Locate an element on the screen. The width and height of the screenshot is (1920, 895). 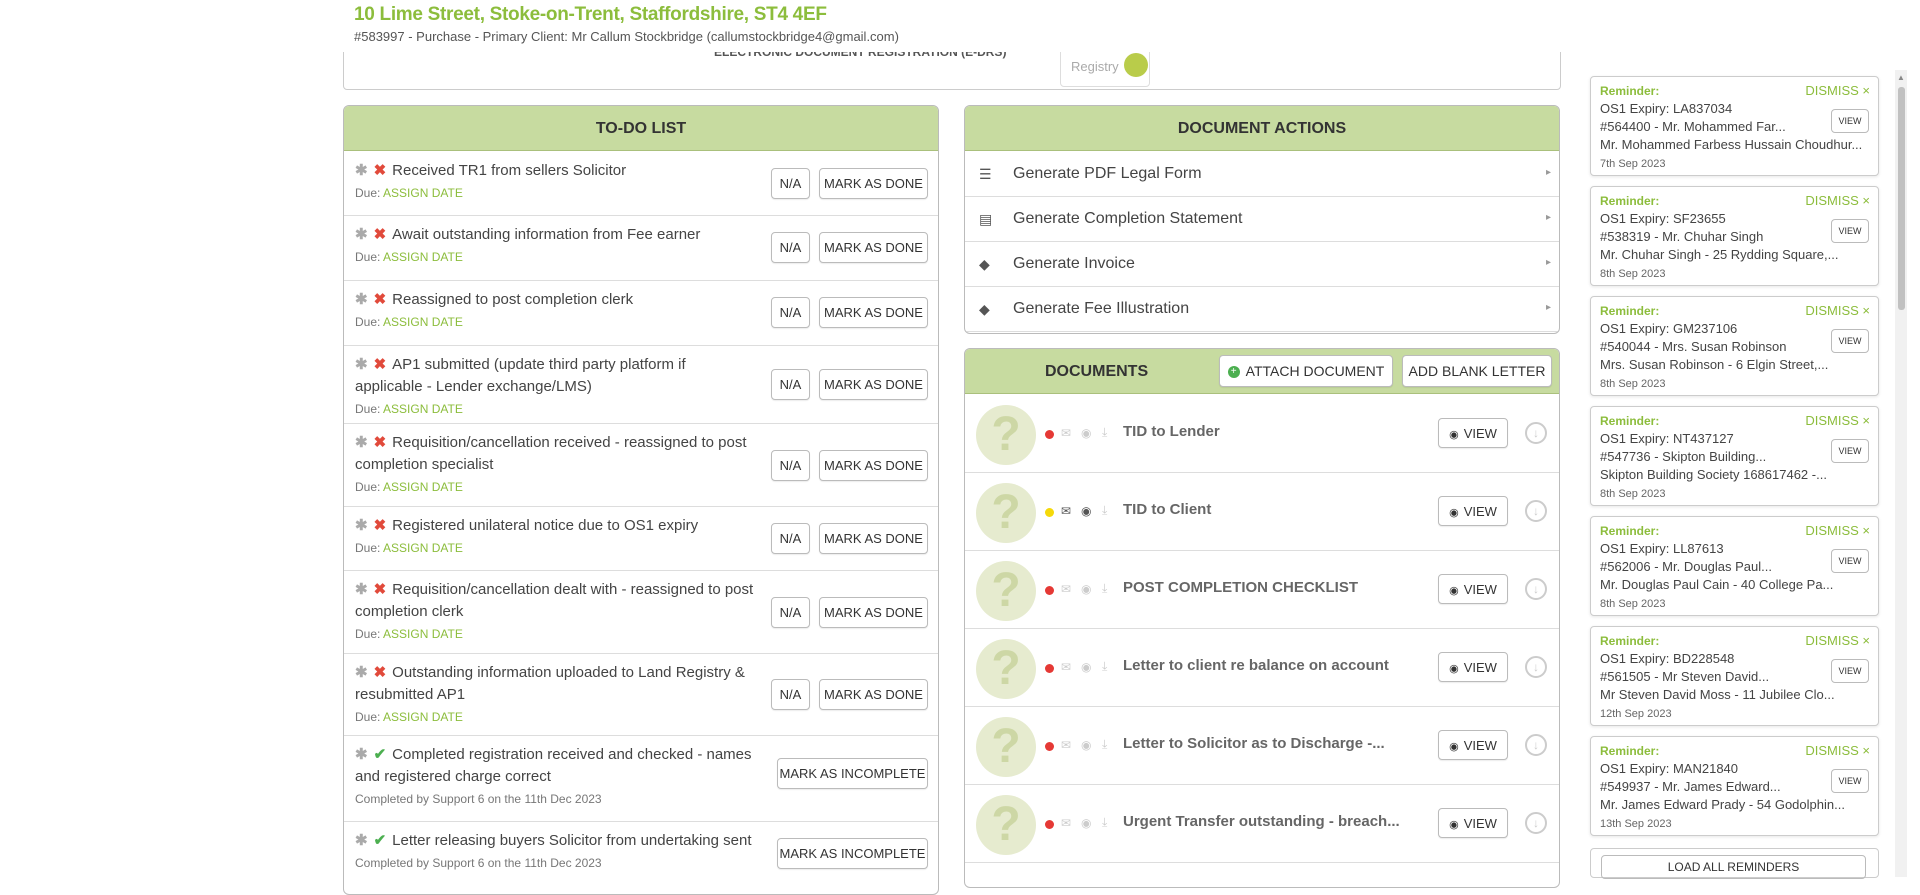
attach-document-button: + ATTACH DOCUMENT is located at coordinates (1306, 371).